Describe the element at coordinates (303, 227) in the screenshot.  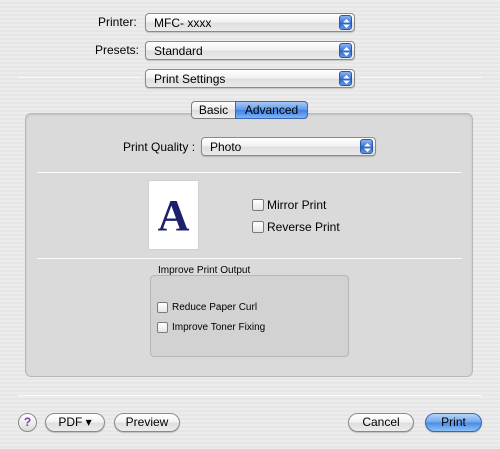
I see `reverse-print-label: Reverse Print` at that location.